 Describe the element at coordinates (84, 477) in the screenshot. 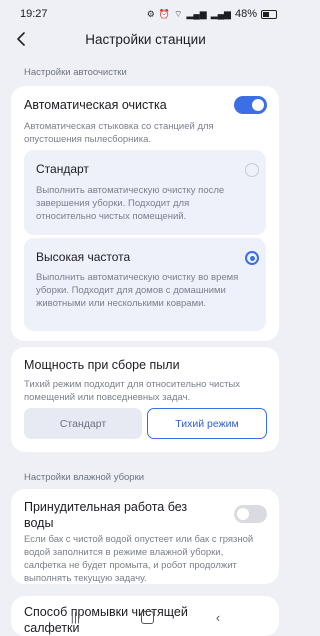

I see `section-label-wet: Настройки влажной уборки` at that location.